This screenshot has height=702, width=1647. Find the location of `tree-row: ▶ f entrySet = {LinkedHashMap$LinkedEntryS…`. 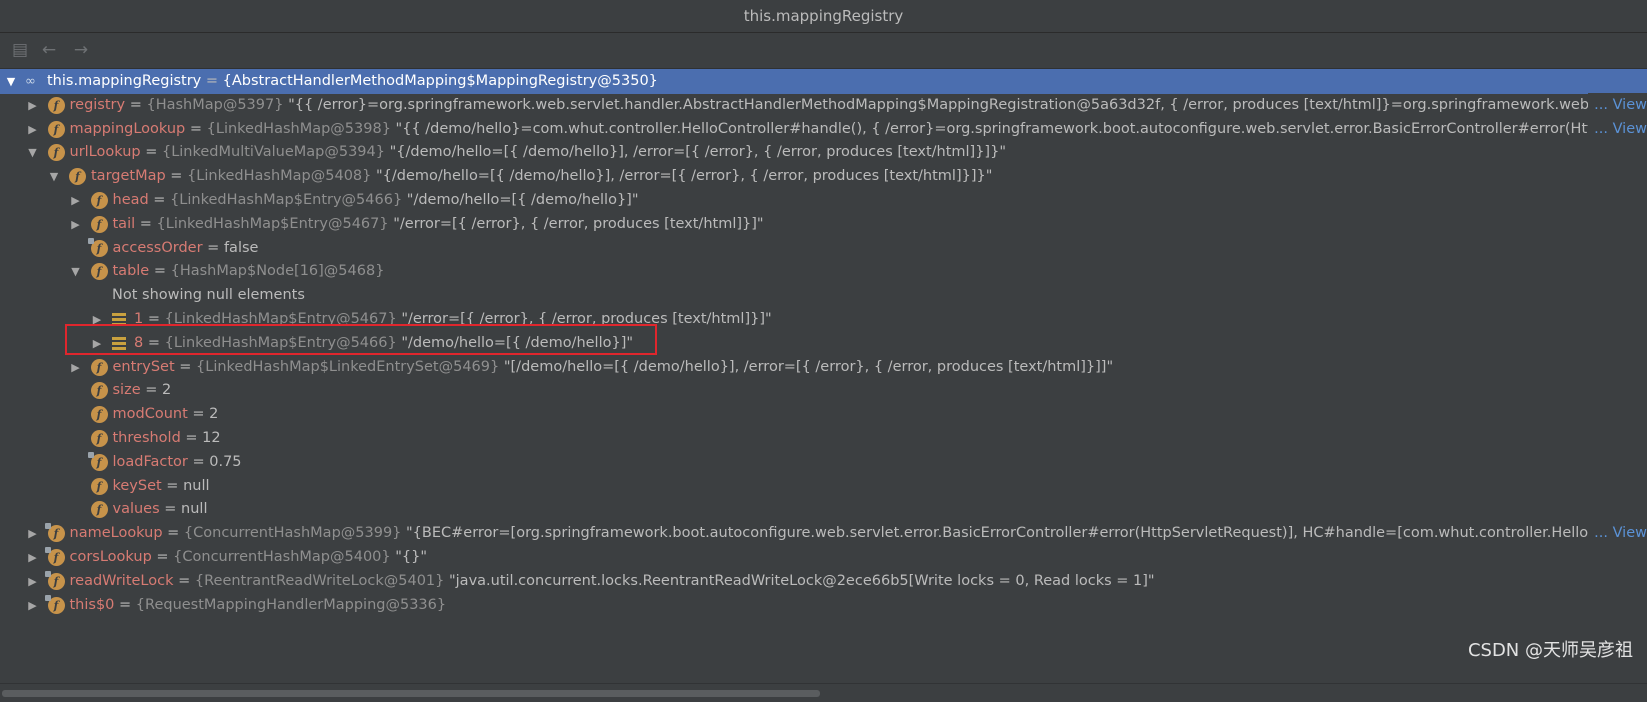

tree-row: ▶ f entrySet = {LinkedHashMap$LinkedEntryS… is located at coordinates (823, 367).